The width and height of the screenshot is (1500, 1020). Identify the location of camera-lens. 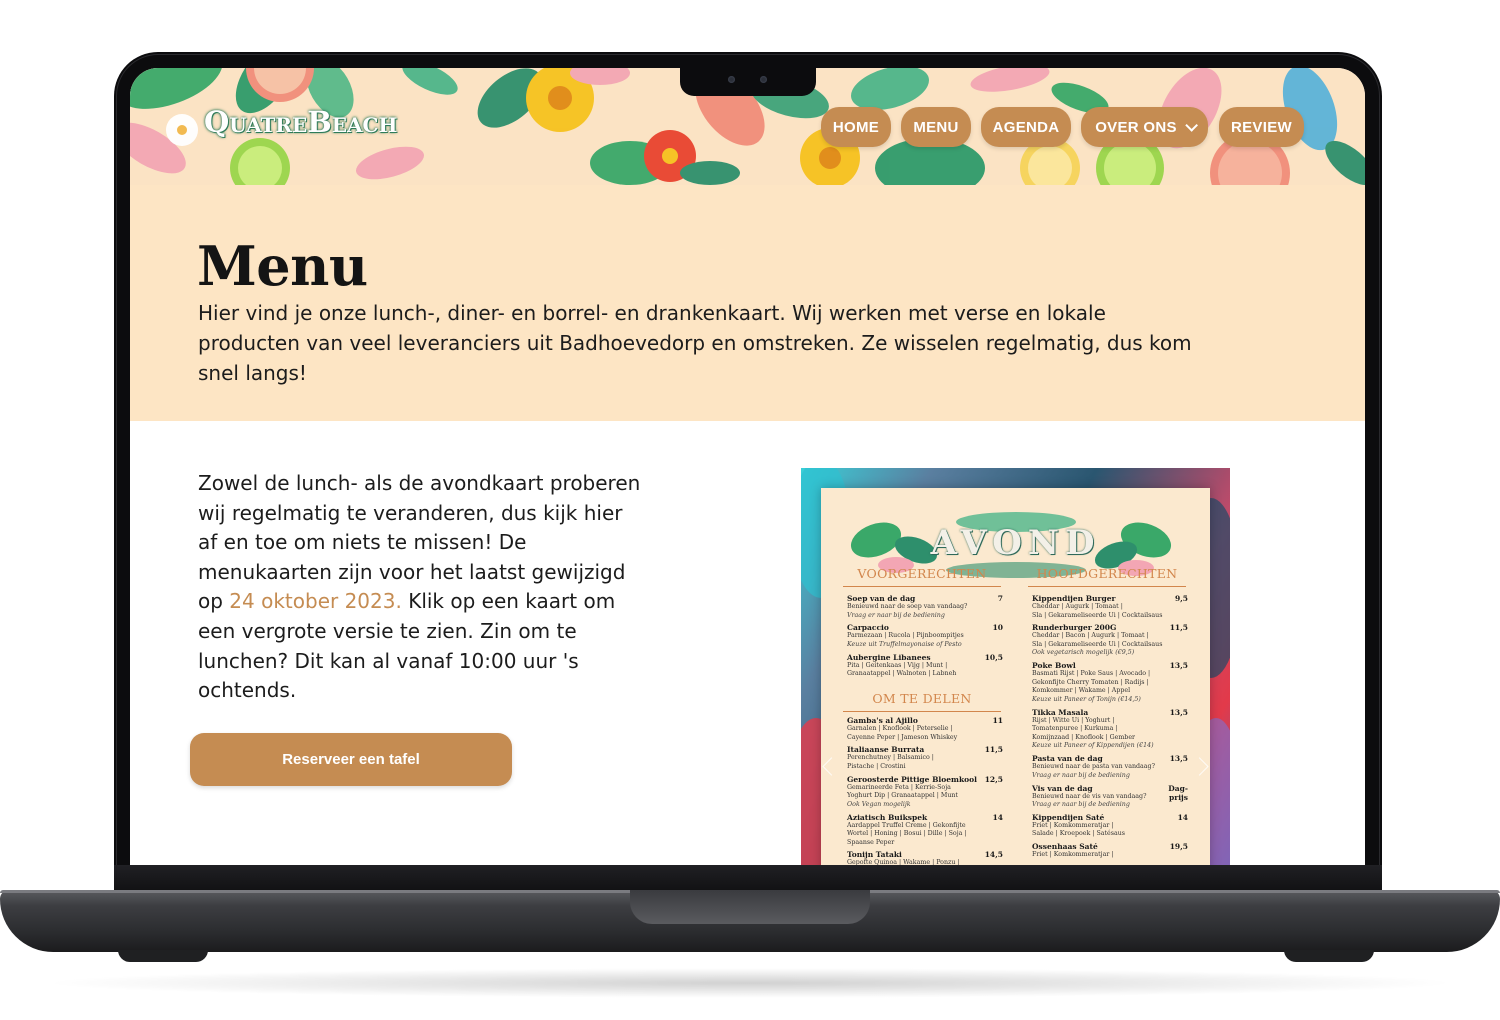
(763, 79).